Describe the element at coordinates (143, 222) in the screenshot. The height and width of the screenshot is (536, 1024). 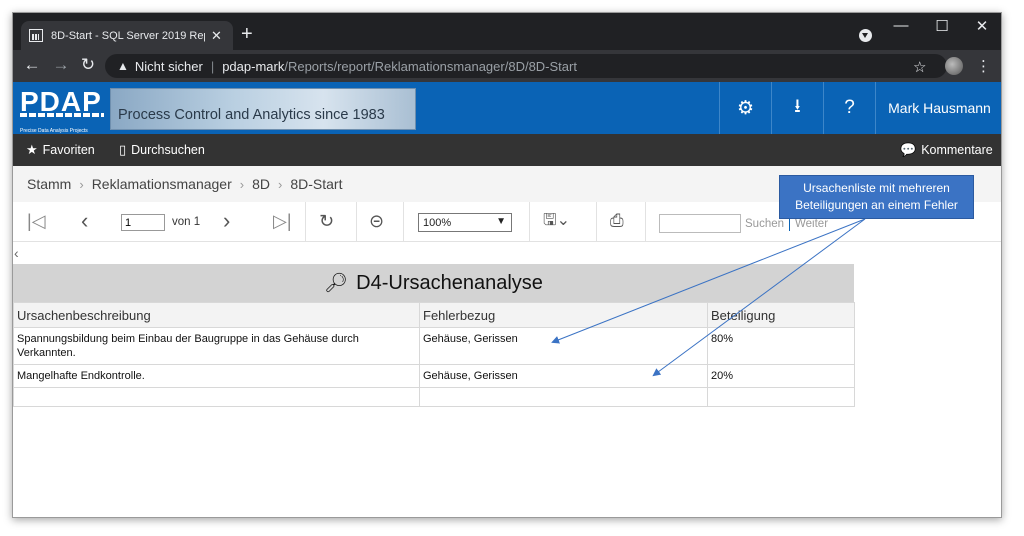
I see `page-number-input` at that location.